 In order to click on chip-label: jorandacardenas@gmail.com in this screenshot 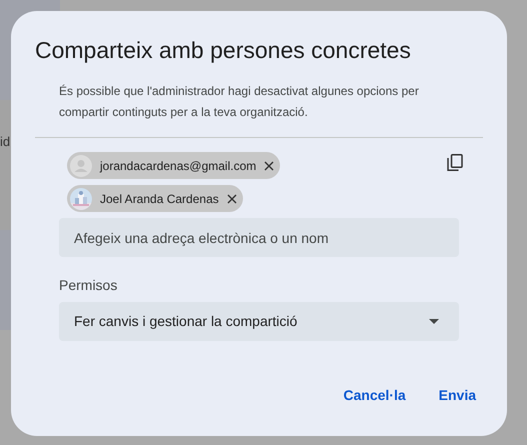, I will do `click(178, 166)`.